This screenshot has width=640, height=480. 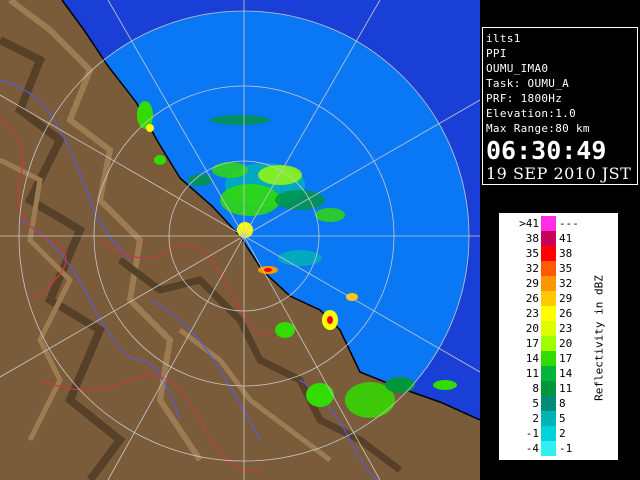 I want to click on legend-lower-bound: 14, so click(x=532, y=358).